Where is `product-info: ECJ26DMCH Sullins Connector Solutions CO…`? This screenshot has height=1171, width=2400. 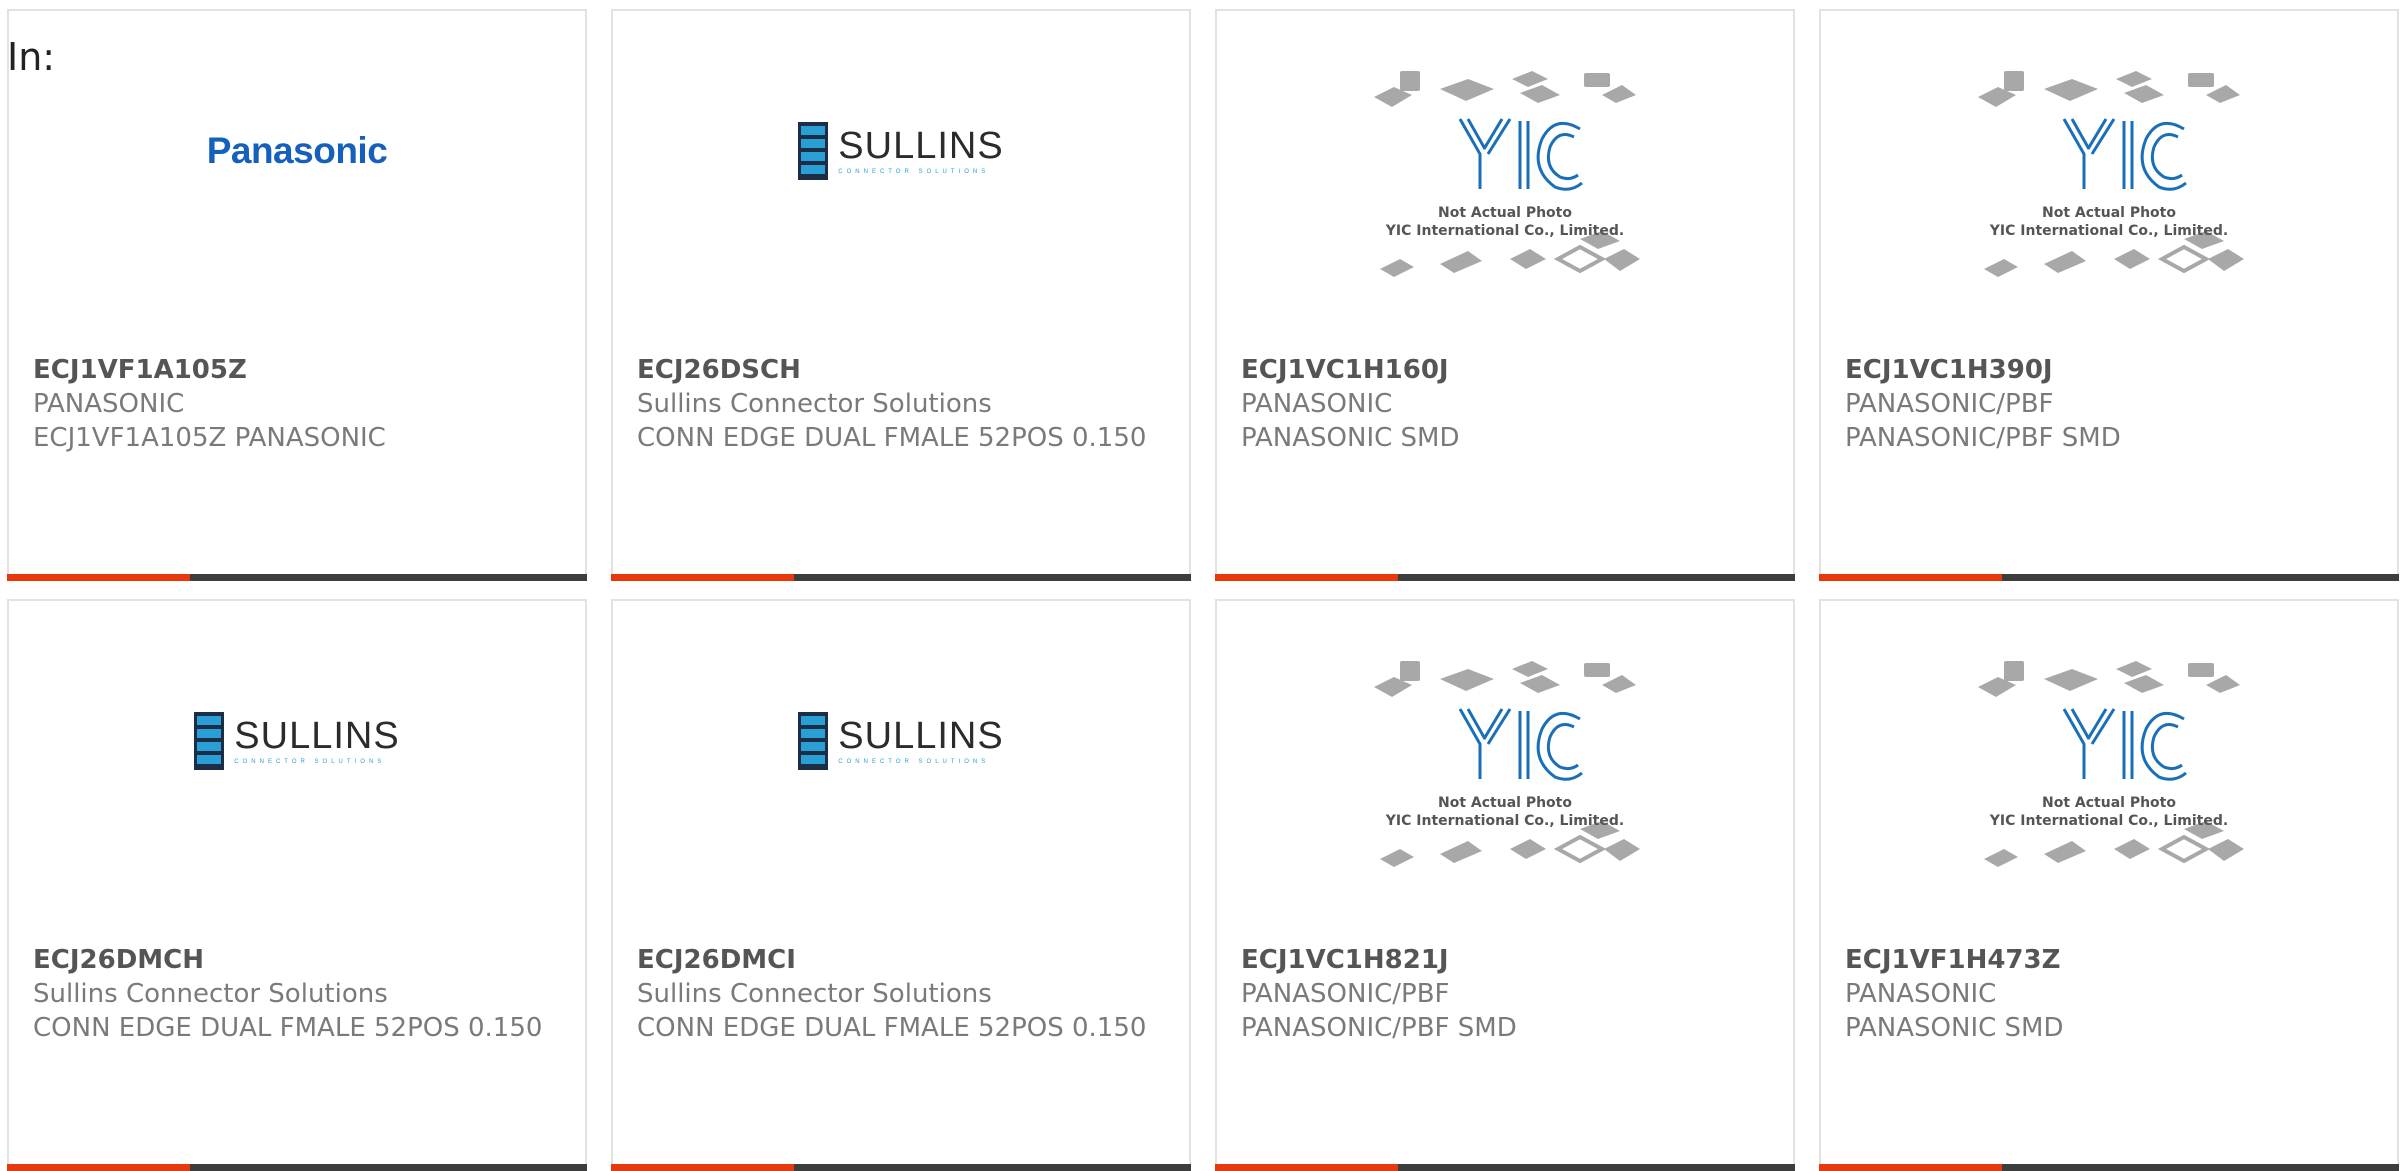
product-info: ECJ26DMCH Sullins Connector Solutions CO… is located at coordinates (297, 994).